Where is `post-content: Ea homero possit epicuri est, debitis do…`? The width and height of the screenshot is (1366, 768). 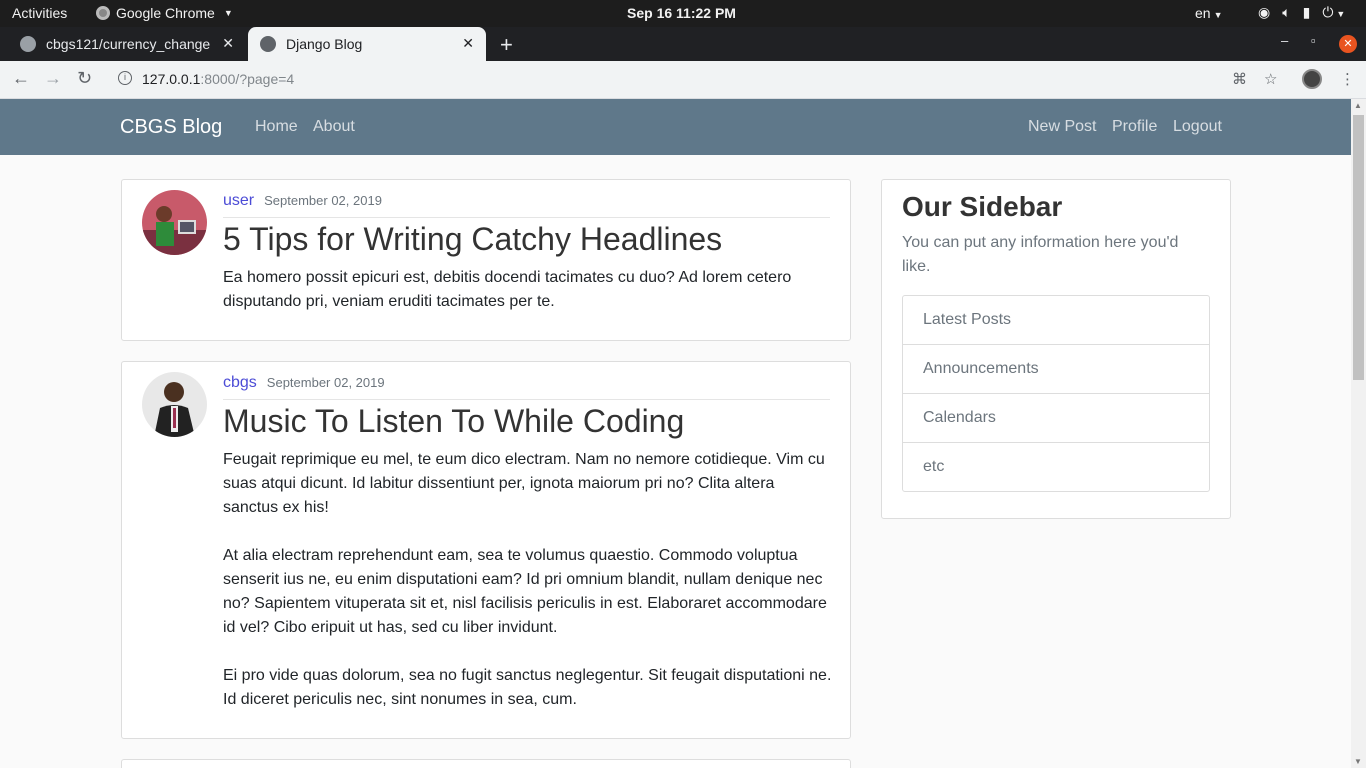 post-content: Ea homero possit epicuri est, debitis do… is located at coordinates (528, 302).